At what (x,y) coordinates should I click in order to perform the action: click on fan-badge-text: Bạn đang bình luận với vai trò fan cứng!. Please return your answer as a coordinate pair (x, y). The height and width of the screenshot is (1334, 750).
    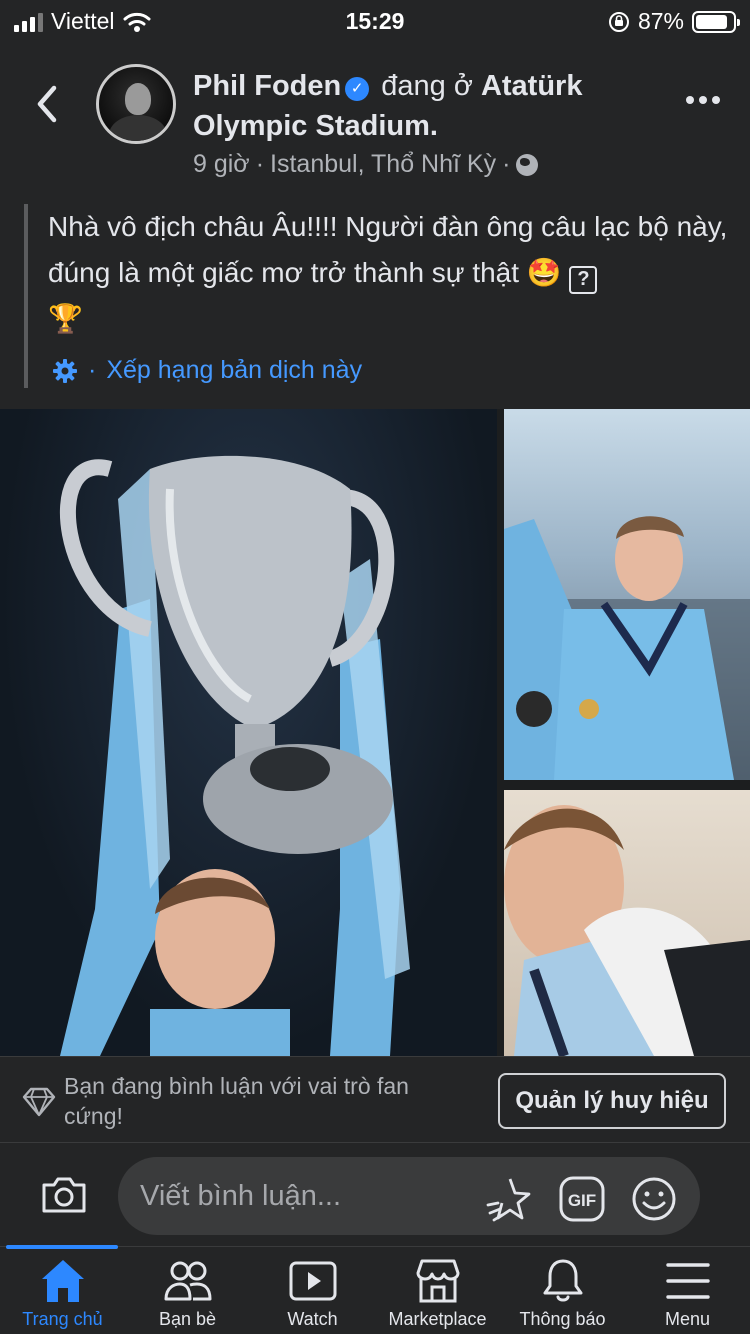
    Looking at the image, I should click on (236, 1101).